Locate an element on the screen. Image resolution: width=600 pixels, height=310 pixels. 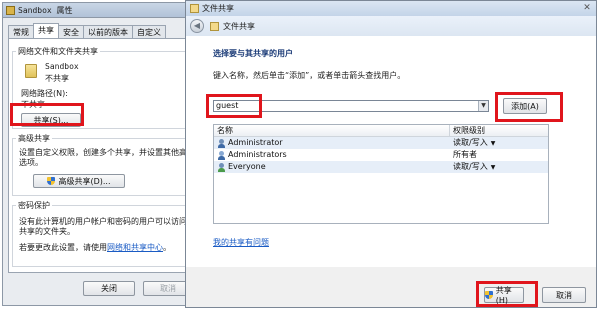
close-icon: ✕ is located at coordinates (587, 8).